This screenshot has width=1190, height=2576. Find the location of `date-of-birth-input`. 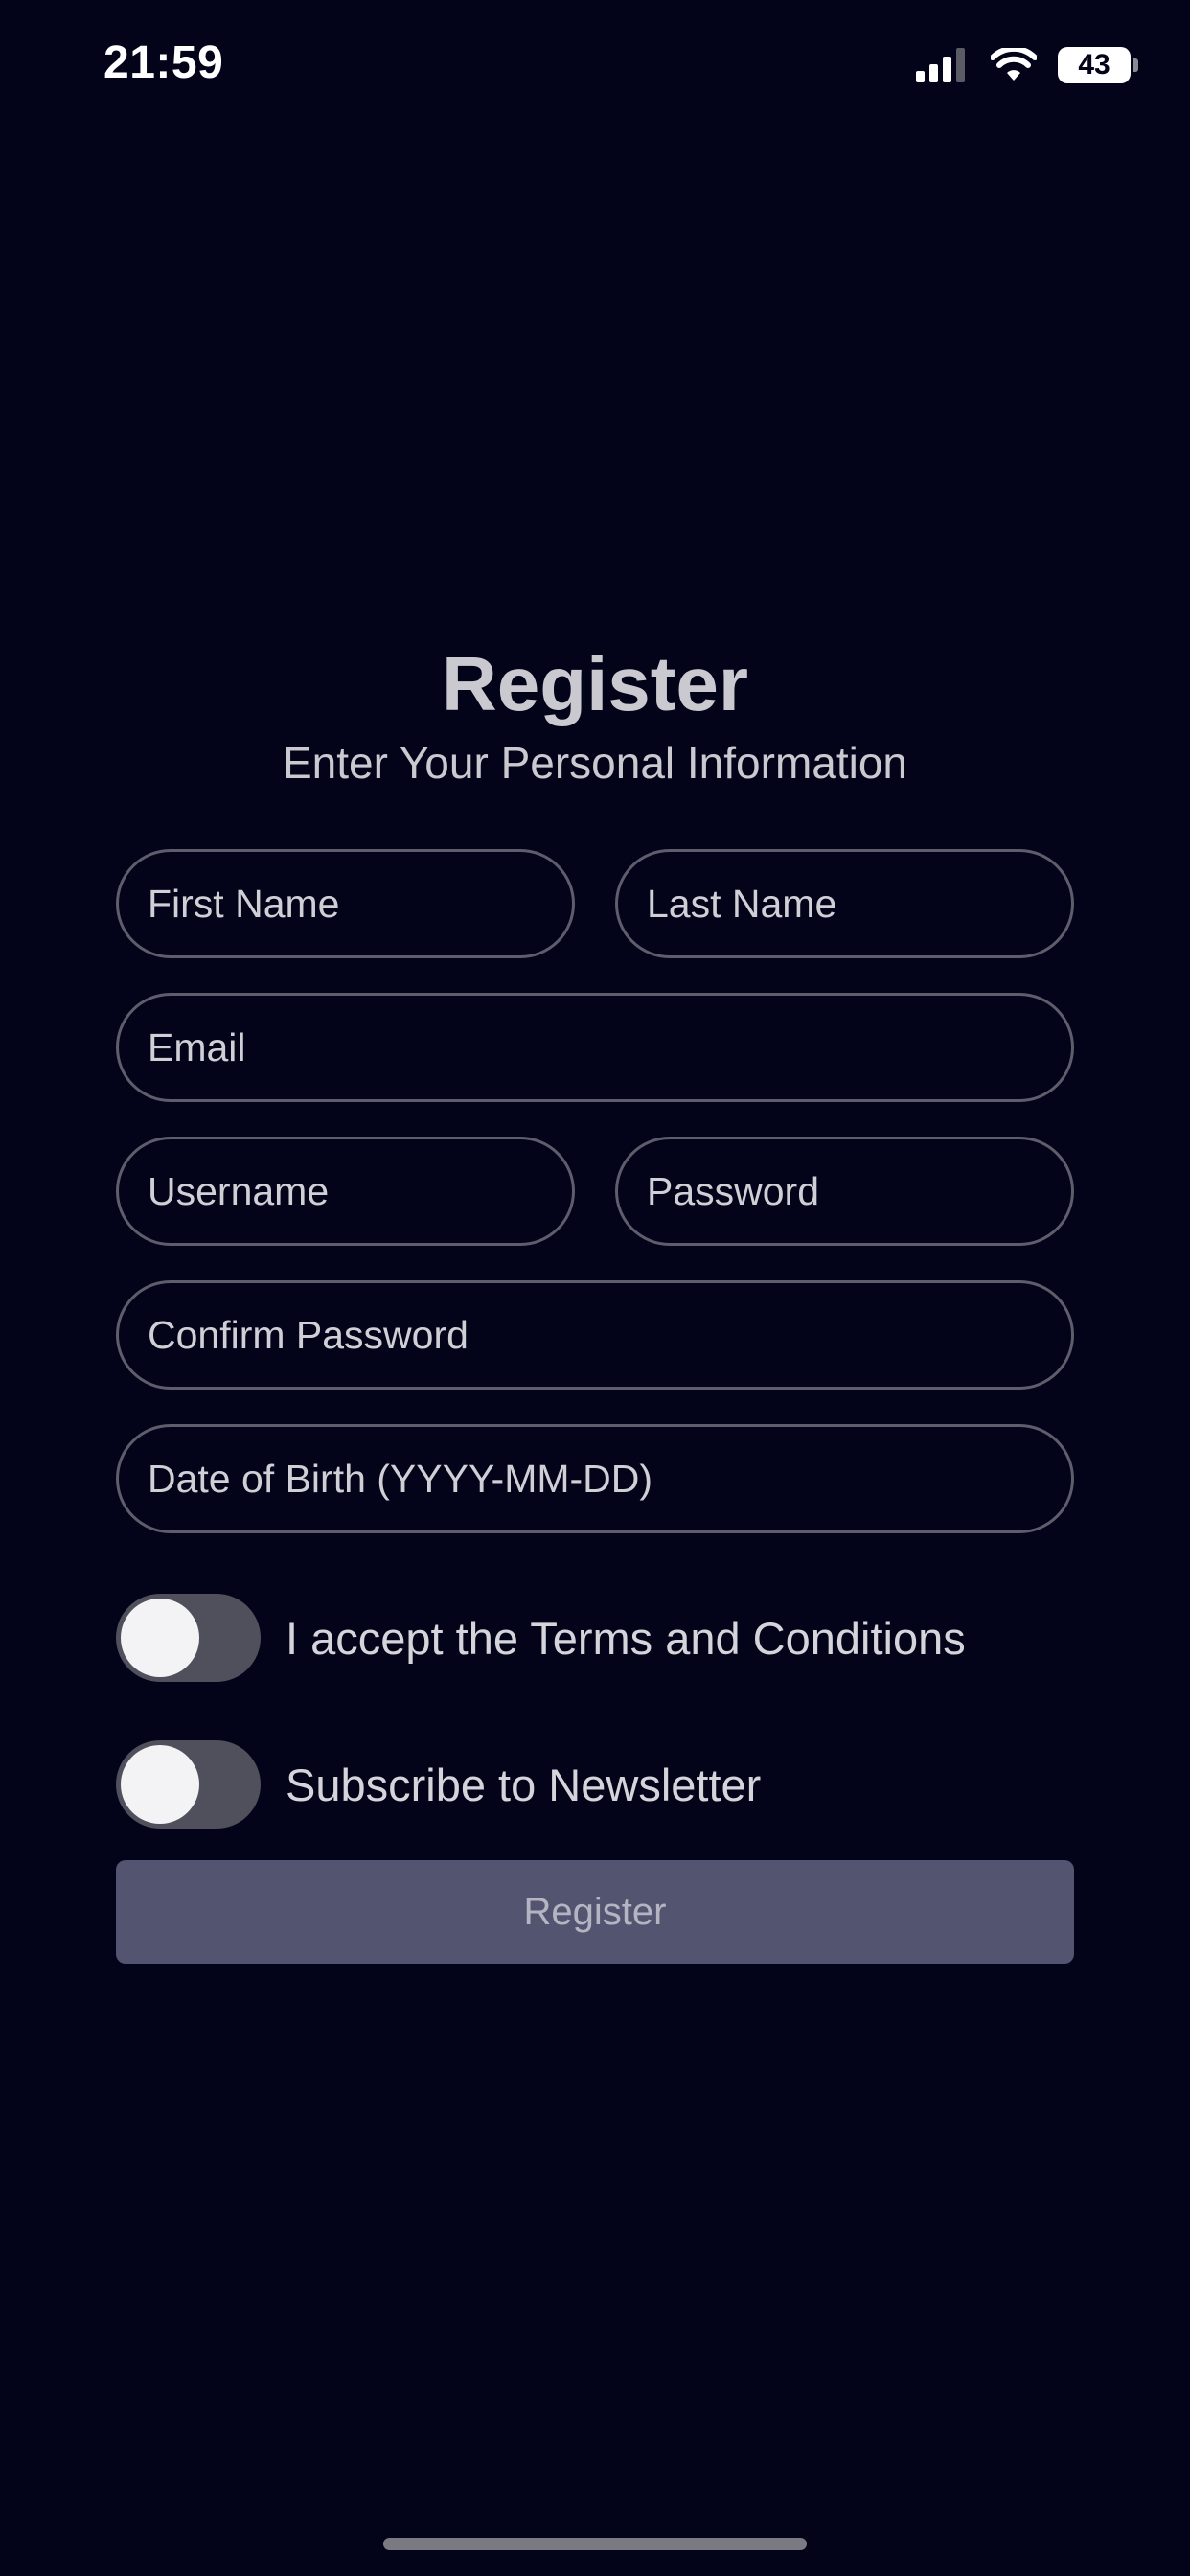

date-of-birth-input is located at coordinates (595, 1479).